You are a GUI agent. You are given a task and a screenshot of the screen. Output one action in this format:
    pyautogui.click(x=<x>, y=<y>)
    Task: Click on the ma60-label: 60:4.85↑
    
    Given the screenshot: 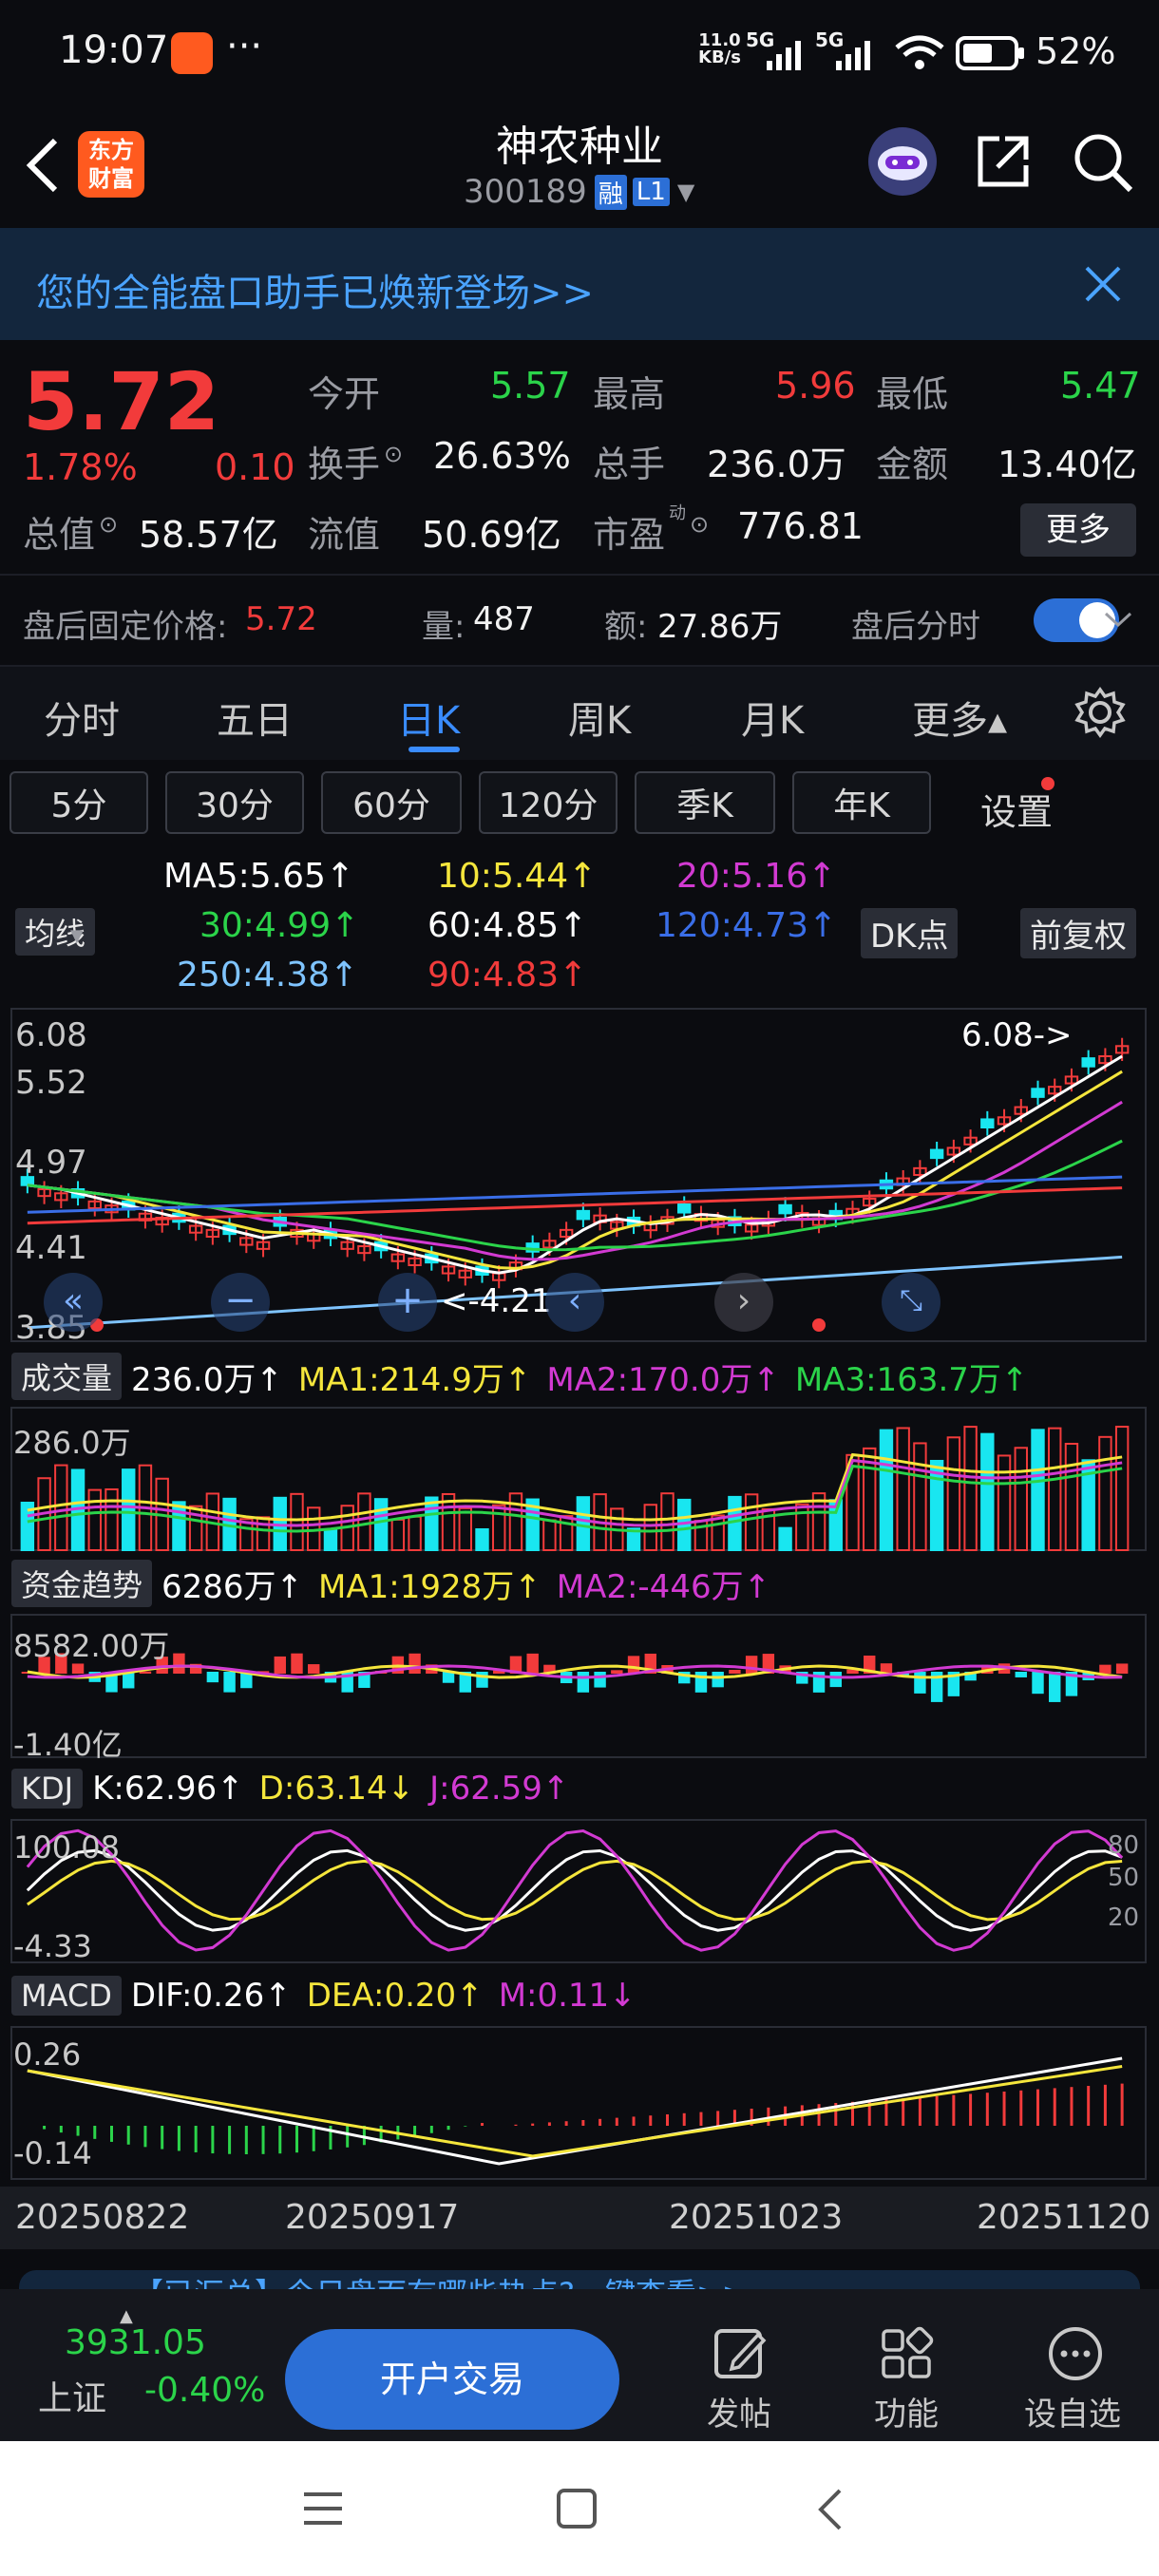 What is the action you would take?
    pyautogui.click(x=508, y=925)
    